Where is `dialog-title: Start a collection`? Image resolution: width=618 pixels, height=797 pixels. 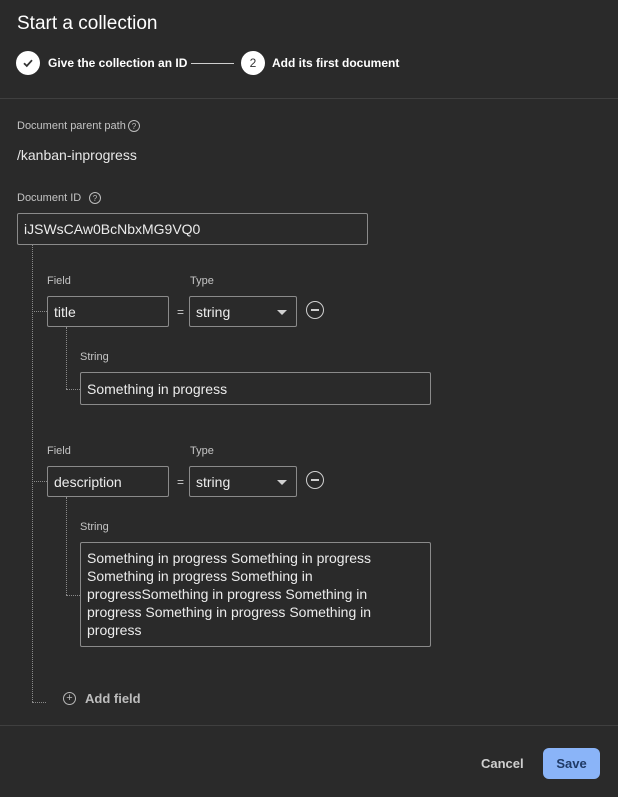 dialog-title: Start a collection is located at coordinates (87, 23).